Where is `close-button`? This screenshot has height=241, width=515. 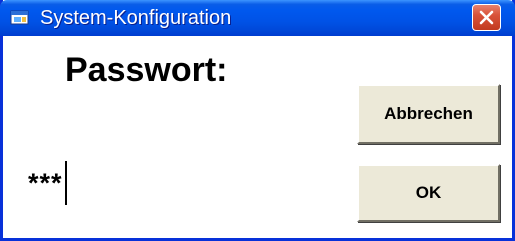 close-button is located at coordinates (486, 17).